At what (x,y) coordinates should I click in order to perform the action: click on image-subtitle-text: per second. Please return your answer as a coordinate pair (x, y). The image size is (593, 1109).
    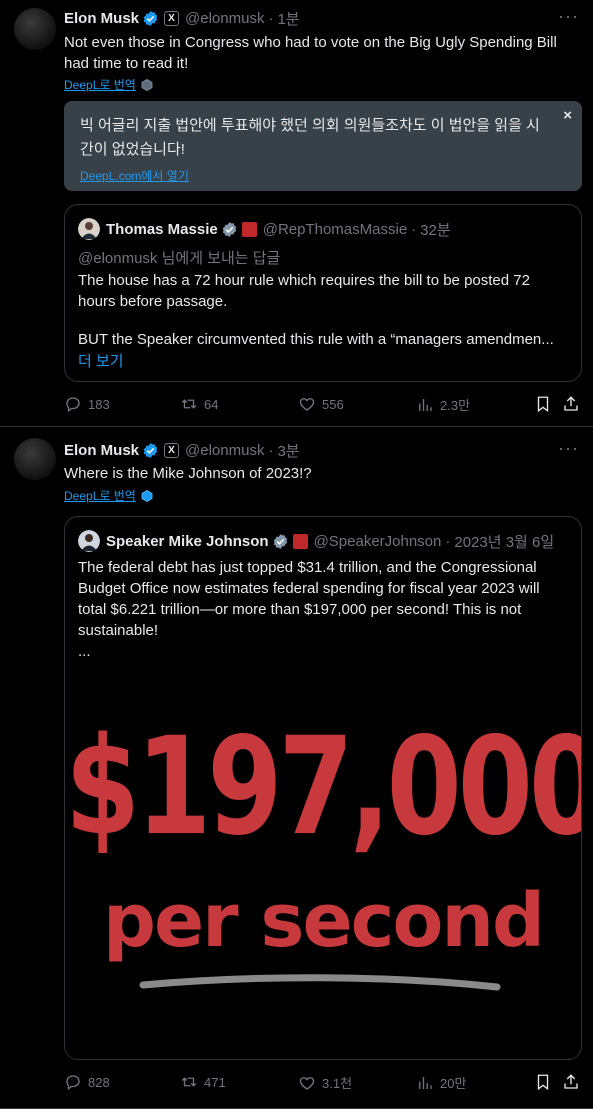
    Looking at the image, I should click on (323, 921).